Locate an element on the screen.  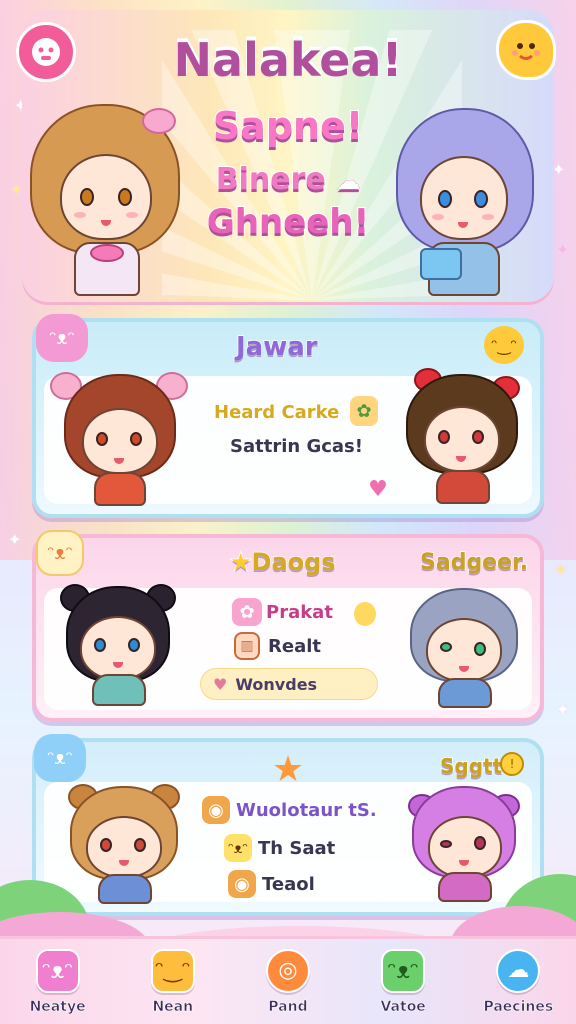
nav-item-neatye: ᵔᴥᵔ Neatye is located at coordinates (58, 981).